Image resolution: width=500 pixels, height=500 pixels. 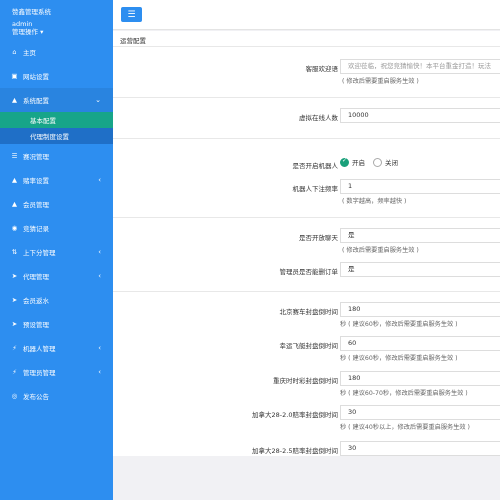 I want to click on updown-icon: ⇅, so click(x=14, y=252).